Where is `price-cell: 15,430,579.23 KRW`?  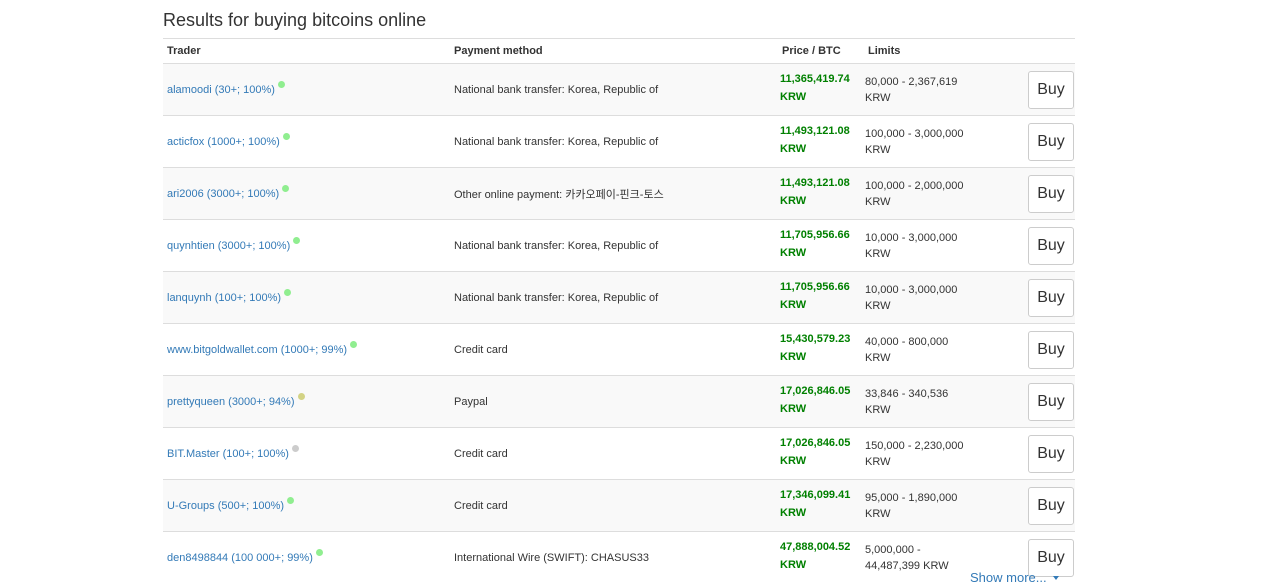
price-cell: 15,430,579.23 KRW is located at coordinates (821, 349).